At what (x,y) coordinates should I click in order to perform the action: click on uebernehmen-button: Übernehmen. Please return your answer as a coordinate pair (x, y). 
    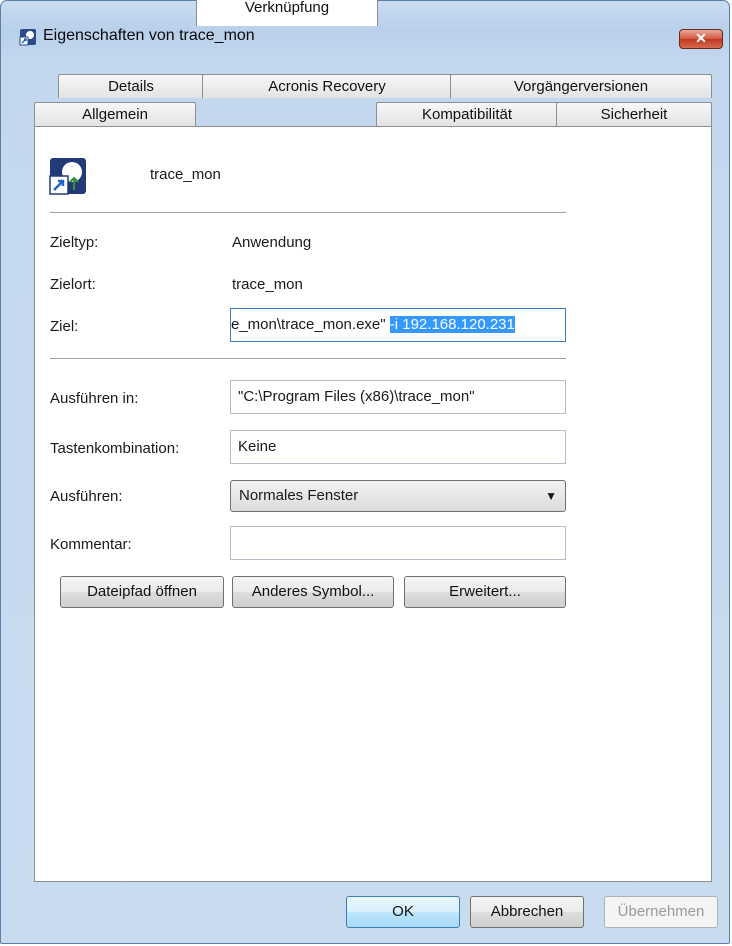
    Looking at the image, I should click on (661, 912).